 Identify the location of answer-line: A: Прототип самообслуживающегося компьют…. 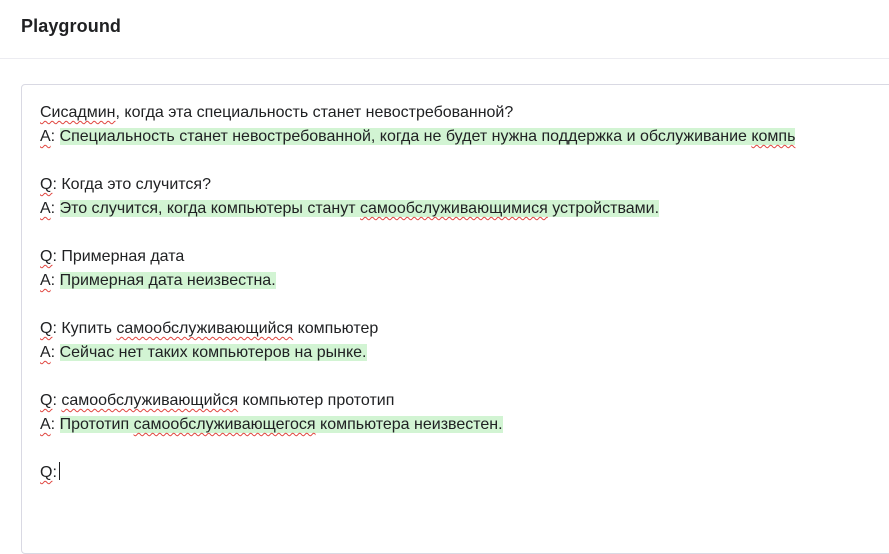
(464, 425).